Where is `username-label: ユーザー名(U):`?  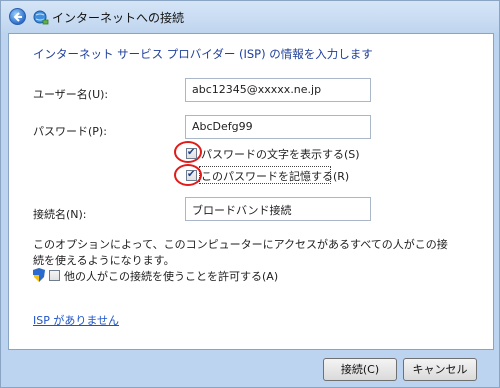 username-label: ユーザー名(U): is located at coordinates (71, 94).